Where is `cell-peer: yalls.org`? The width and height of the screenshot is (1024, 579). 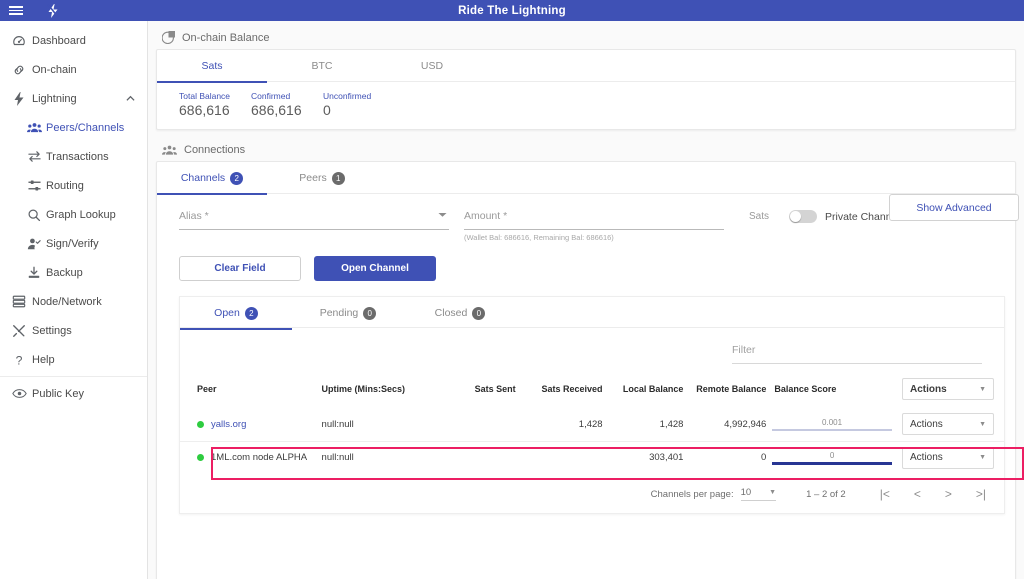
cell-peer: yalls.org is located at coordinates (251, 424).